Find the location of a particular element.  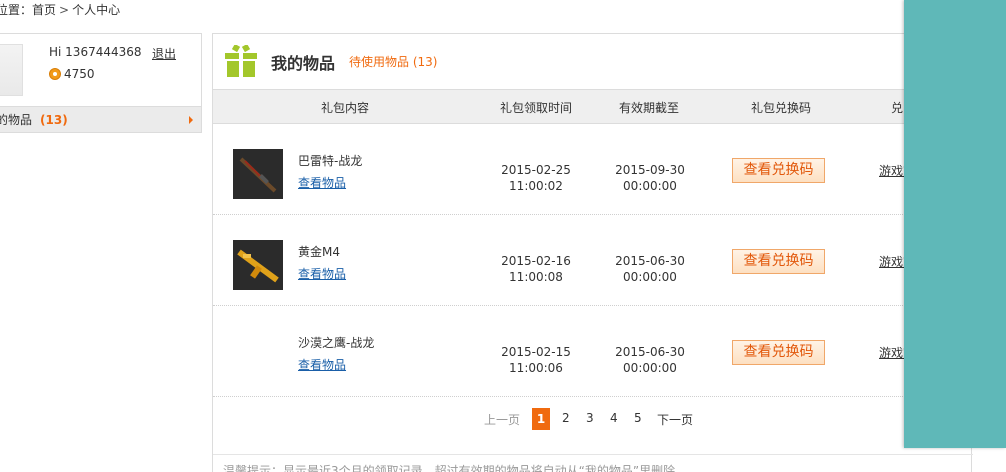

overlay-side-panel is located at coordinates (955, 224).